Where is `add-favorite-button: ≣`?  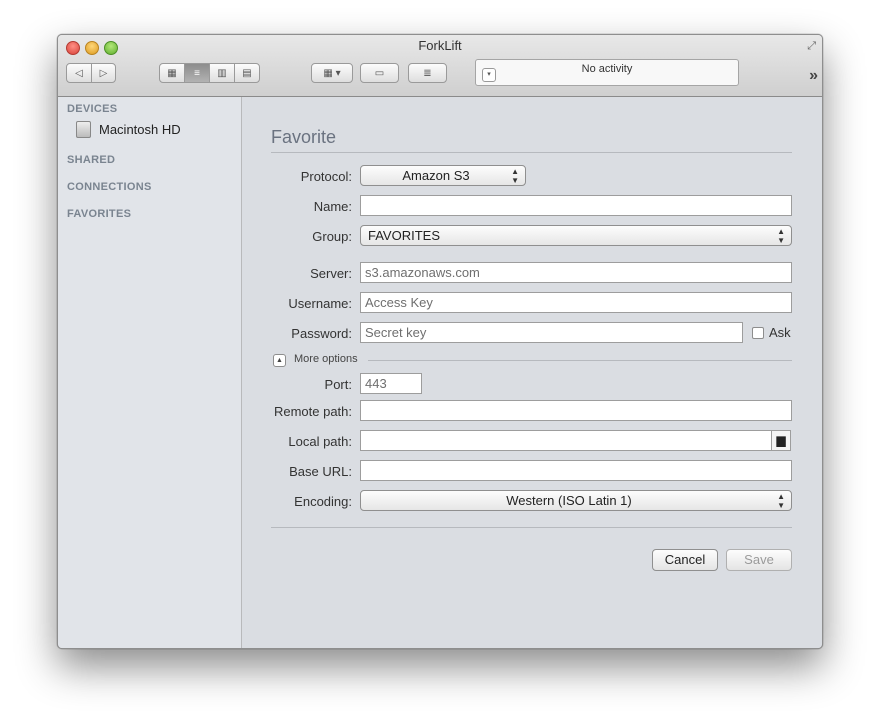 add-favorite-button: ≣ is located at coordinates (427, 73).